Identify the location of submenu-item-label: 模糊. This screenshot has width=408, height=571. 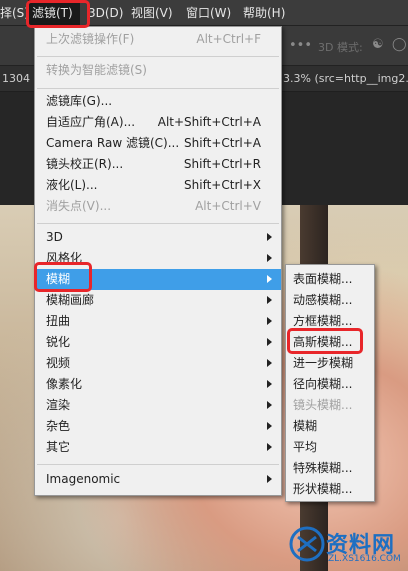
(305, 426).